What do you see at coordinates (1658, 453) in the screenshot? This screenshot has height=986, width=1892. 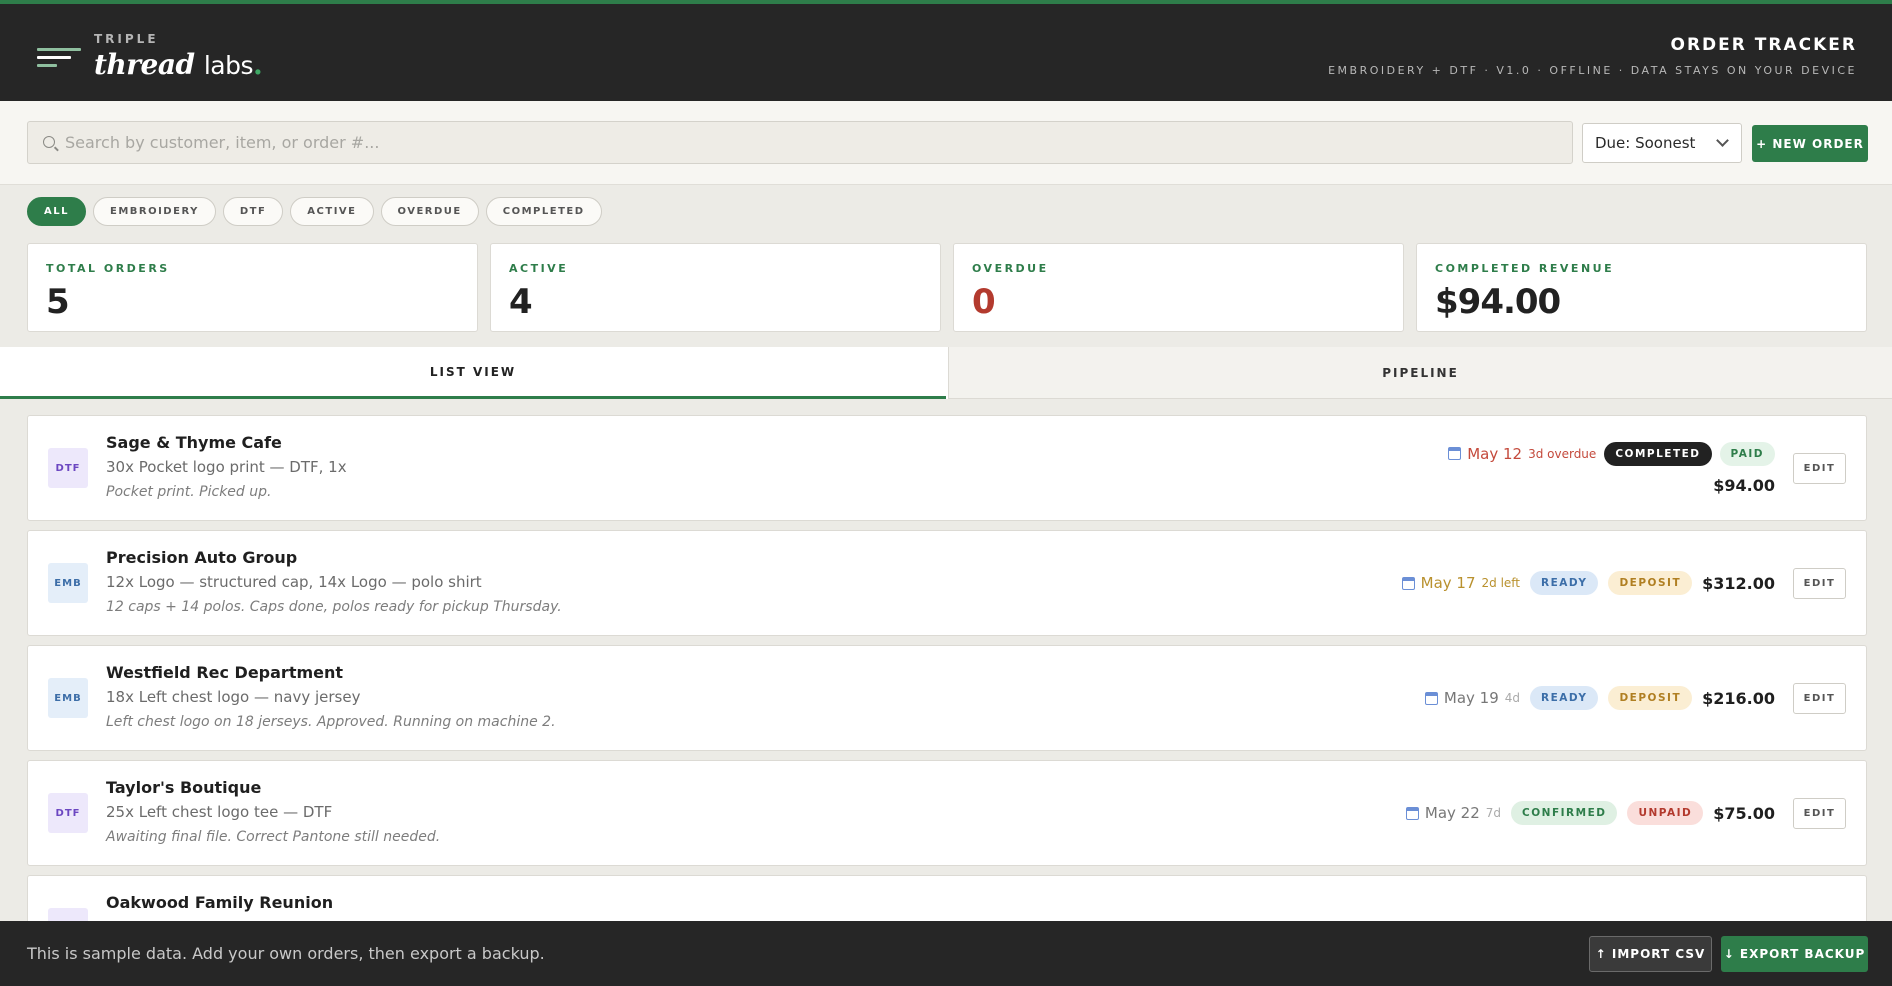 I see `status-badge: COMPLETED` at bounding box center [1658, 453].